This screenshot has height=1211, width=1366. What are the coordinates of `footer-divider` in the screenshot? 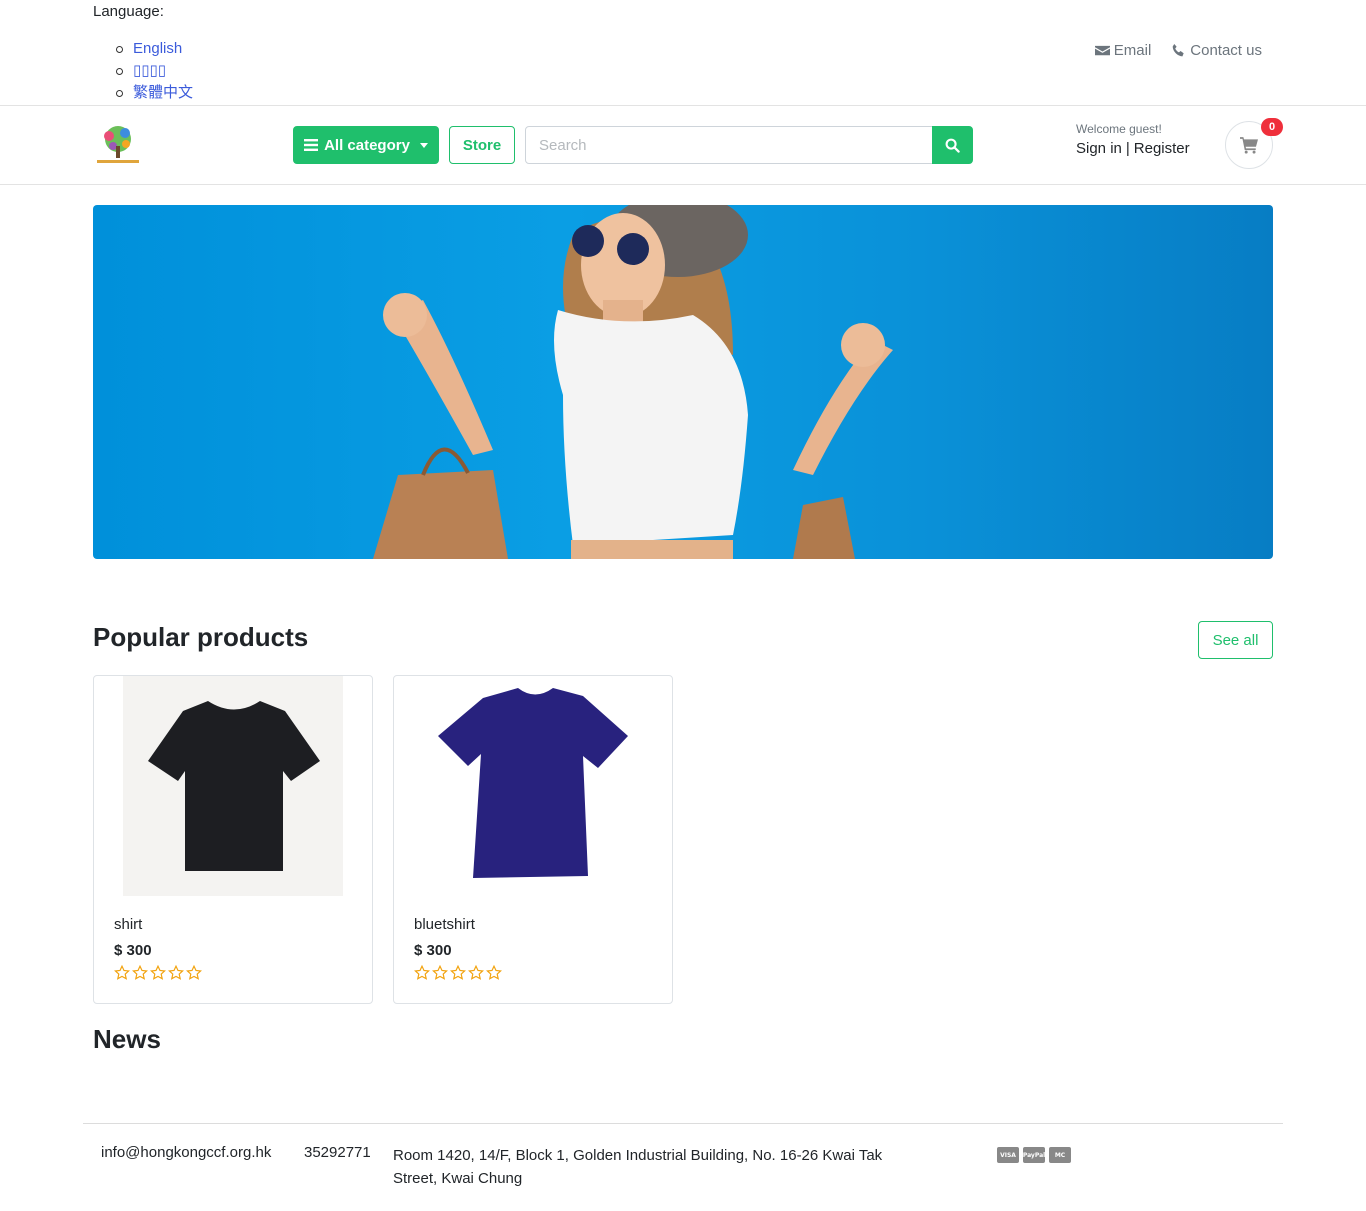 It's located at (683, 1123).